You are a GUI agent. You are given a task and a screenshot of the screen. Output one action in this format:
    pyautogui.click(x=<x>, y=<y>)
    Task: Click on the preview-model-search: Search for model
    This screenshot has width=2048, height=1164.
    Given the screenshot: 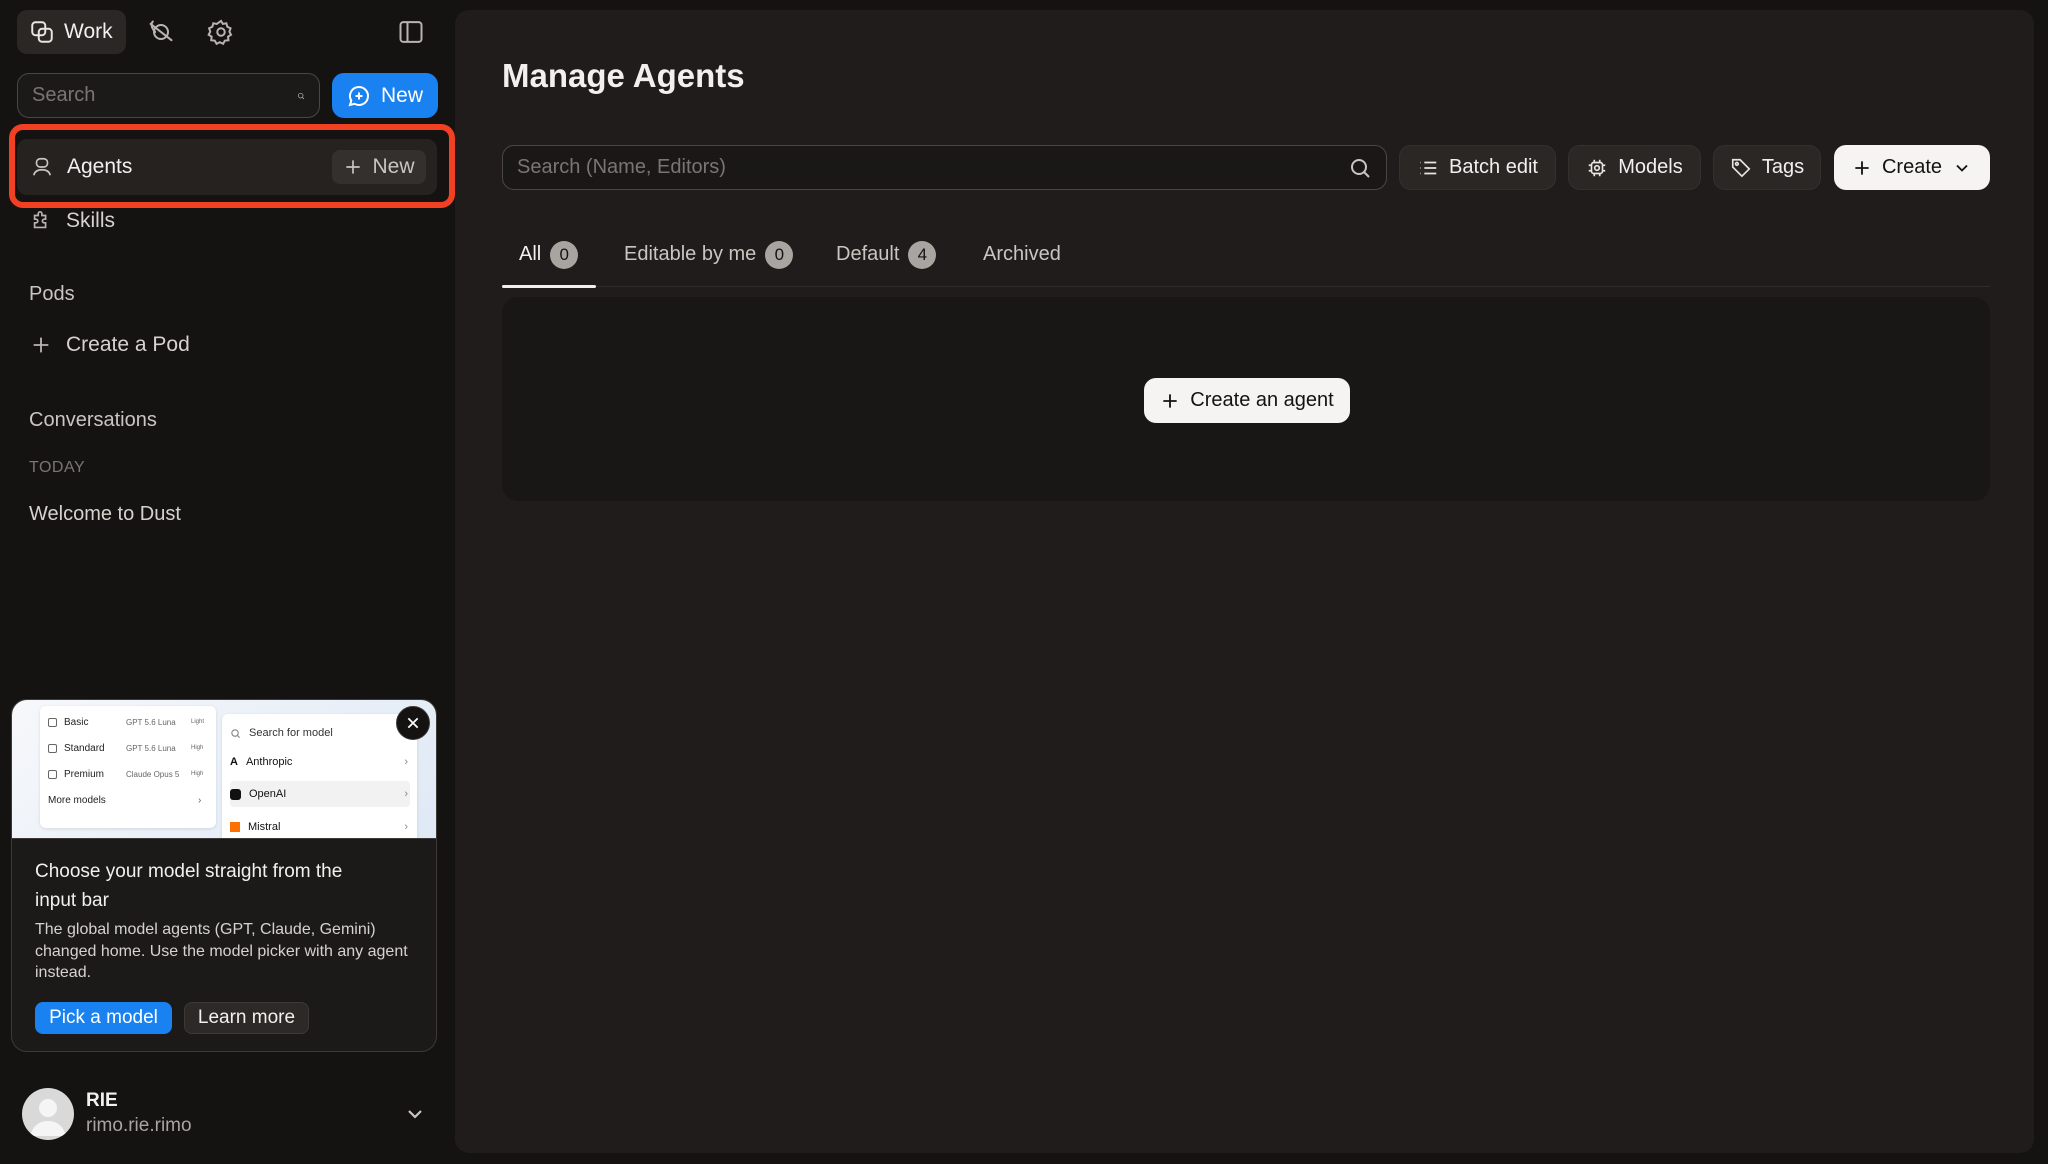 What is the action you would take?
    pyautogui.click(x=320, y=733)
    